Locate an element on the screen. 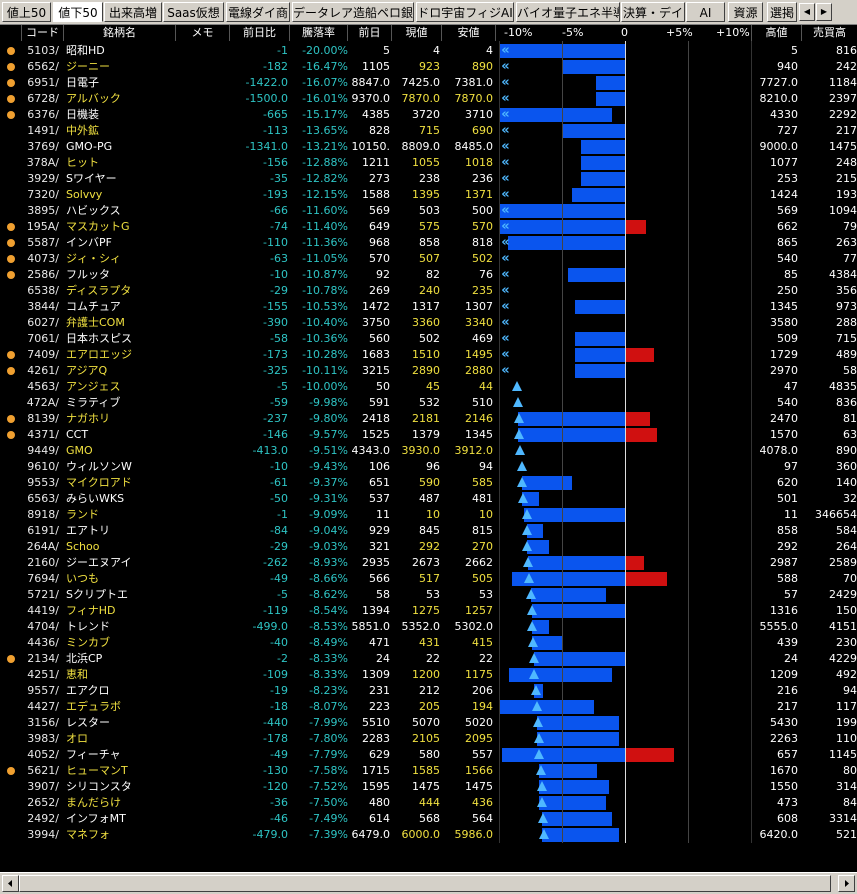 The height and width of the screenshot is (894, 857). tab-3: Saas仮想 is located at coordinates (193, 12).